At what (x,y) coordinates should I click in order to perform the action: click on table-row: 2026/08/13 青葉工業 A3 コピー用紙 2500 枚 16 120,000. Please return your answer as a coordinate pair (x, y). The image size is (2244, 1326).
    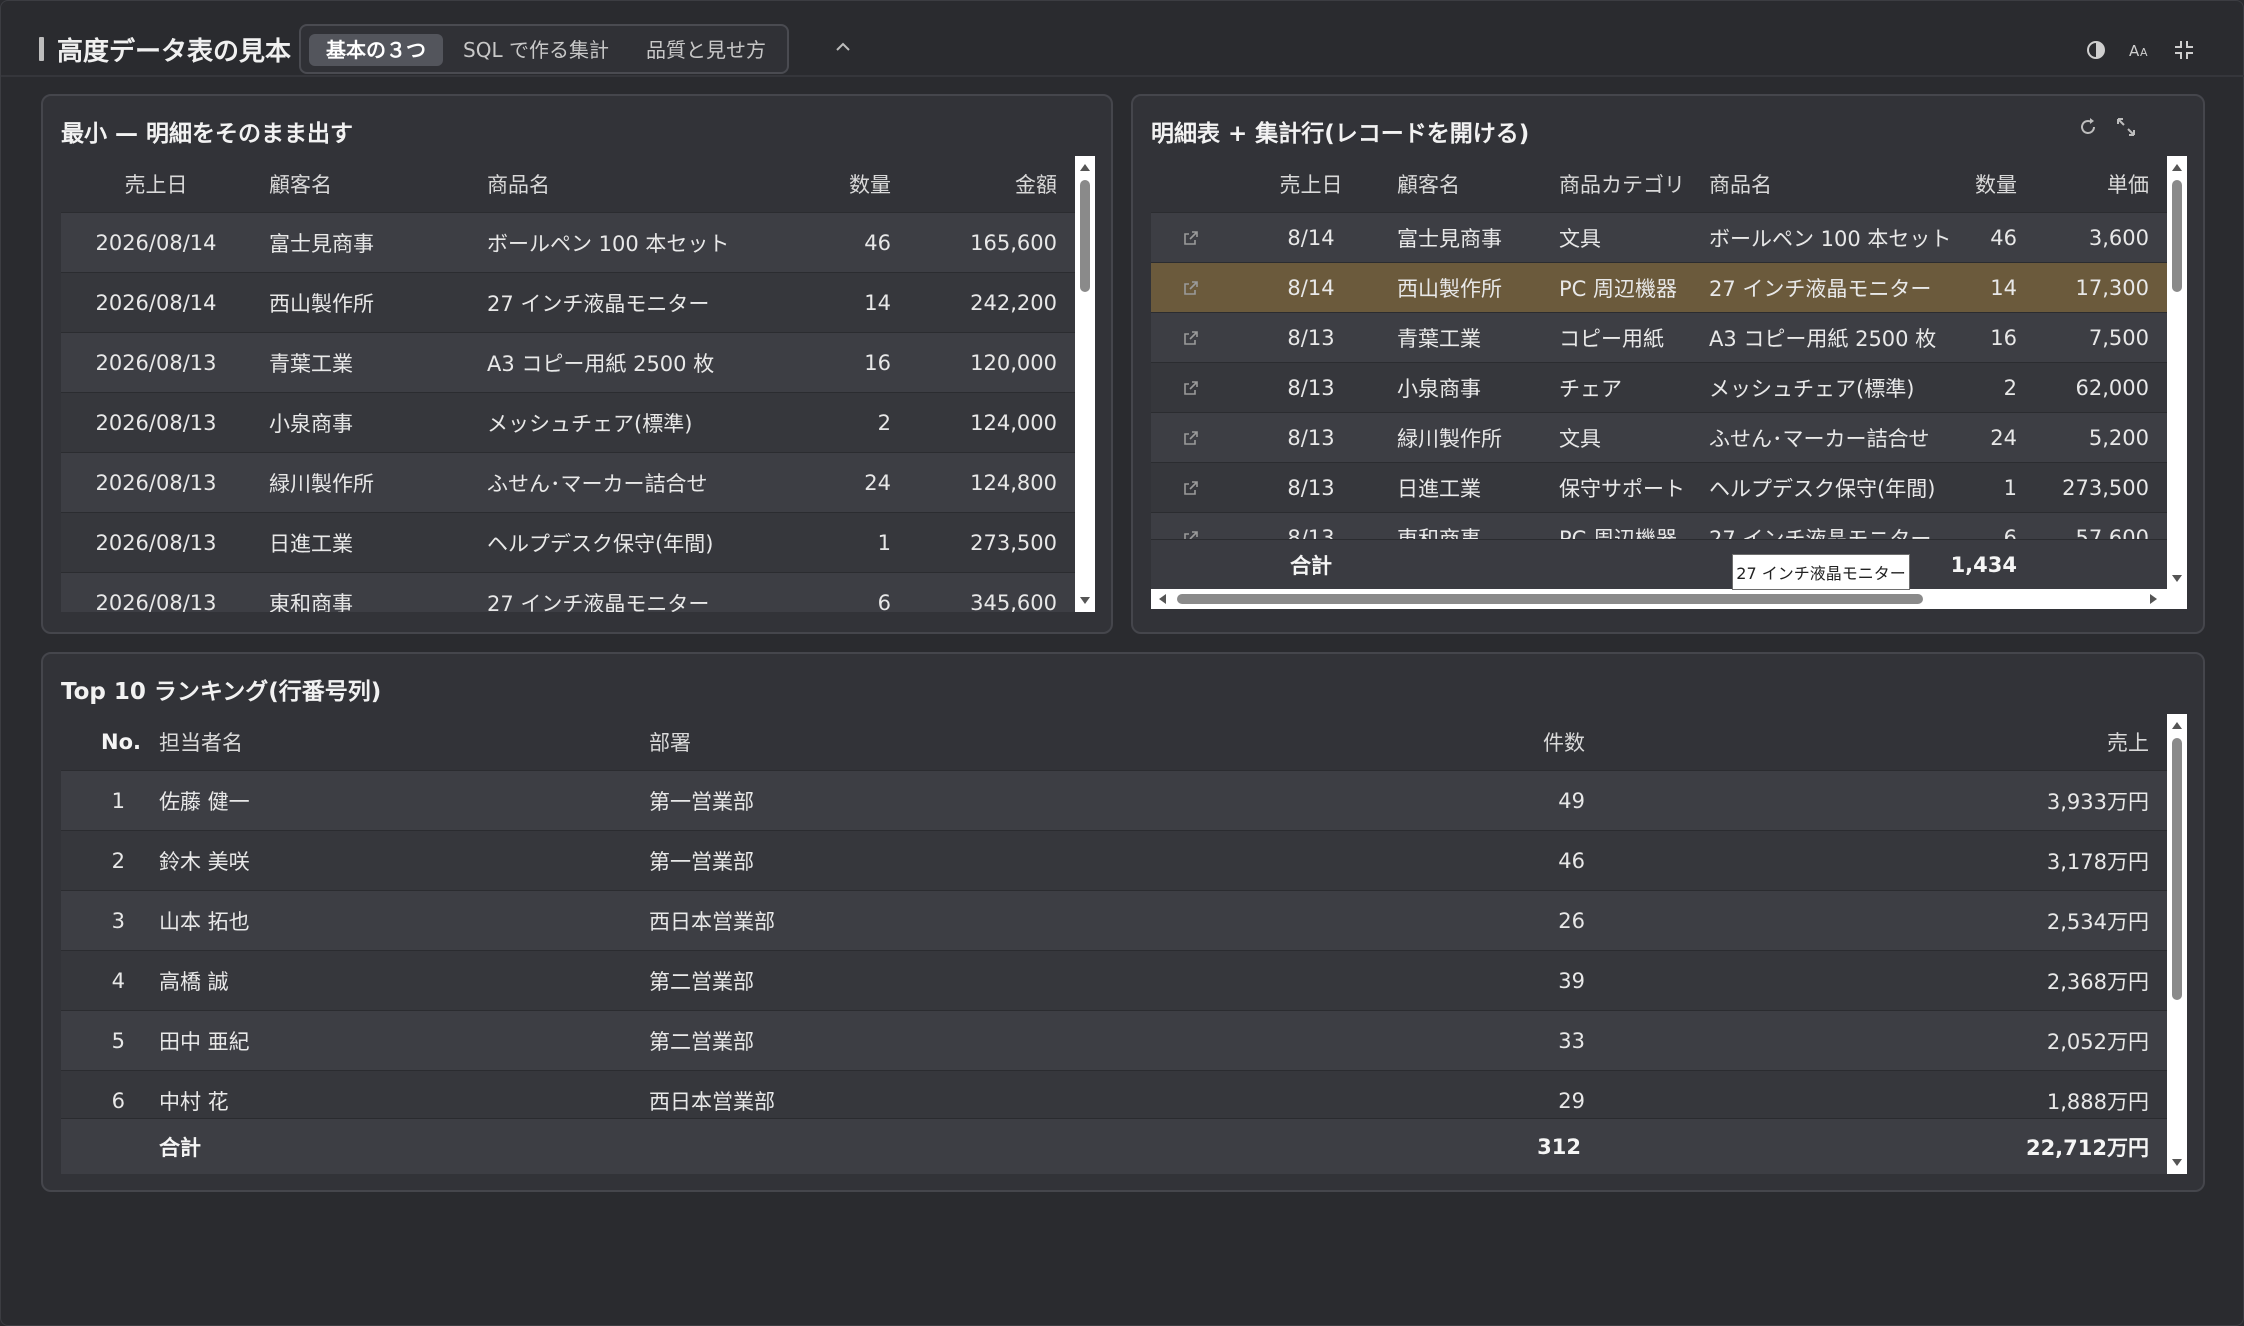
    Looking at the image, I should click on (568, 362).